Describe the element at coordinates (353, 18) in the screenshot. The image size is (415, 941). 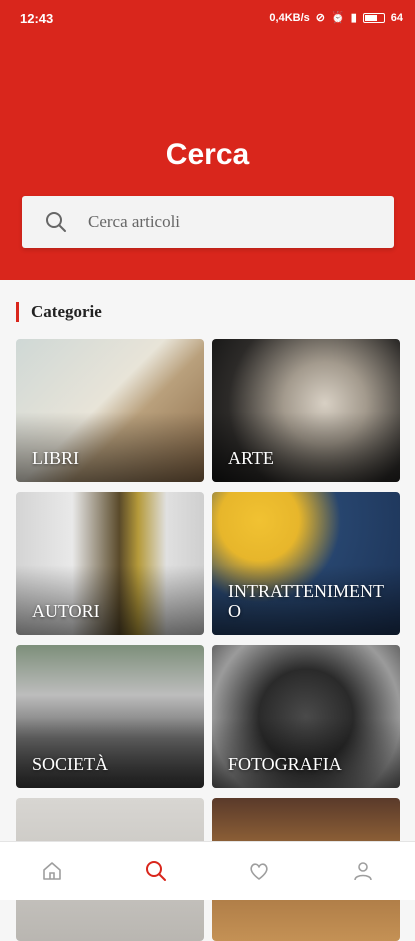
I see `signal-icon: ▮` at that location.